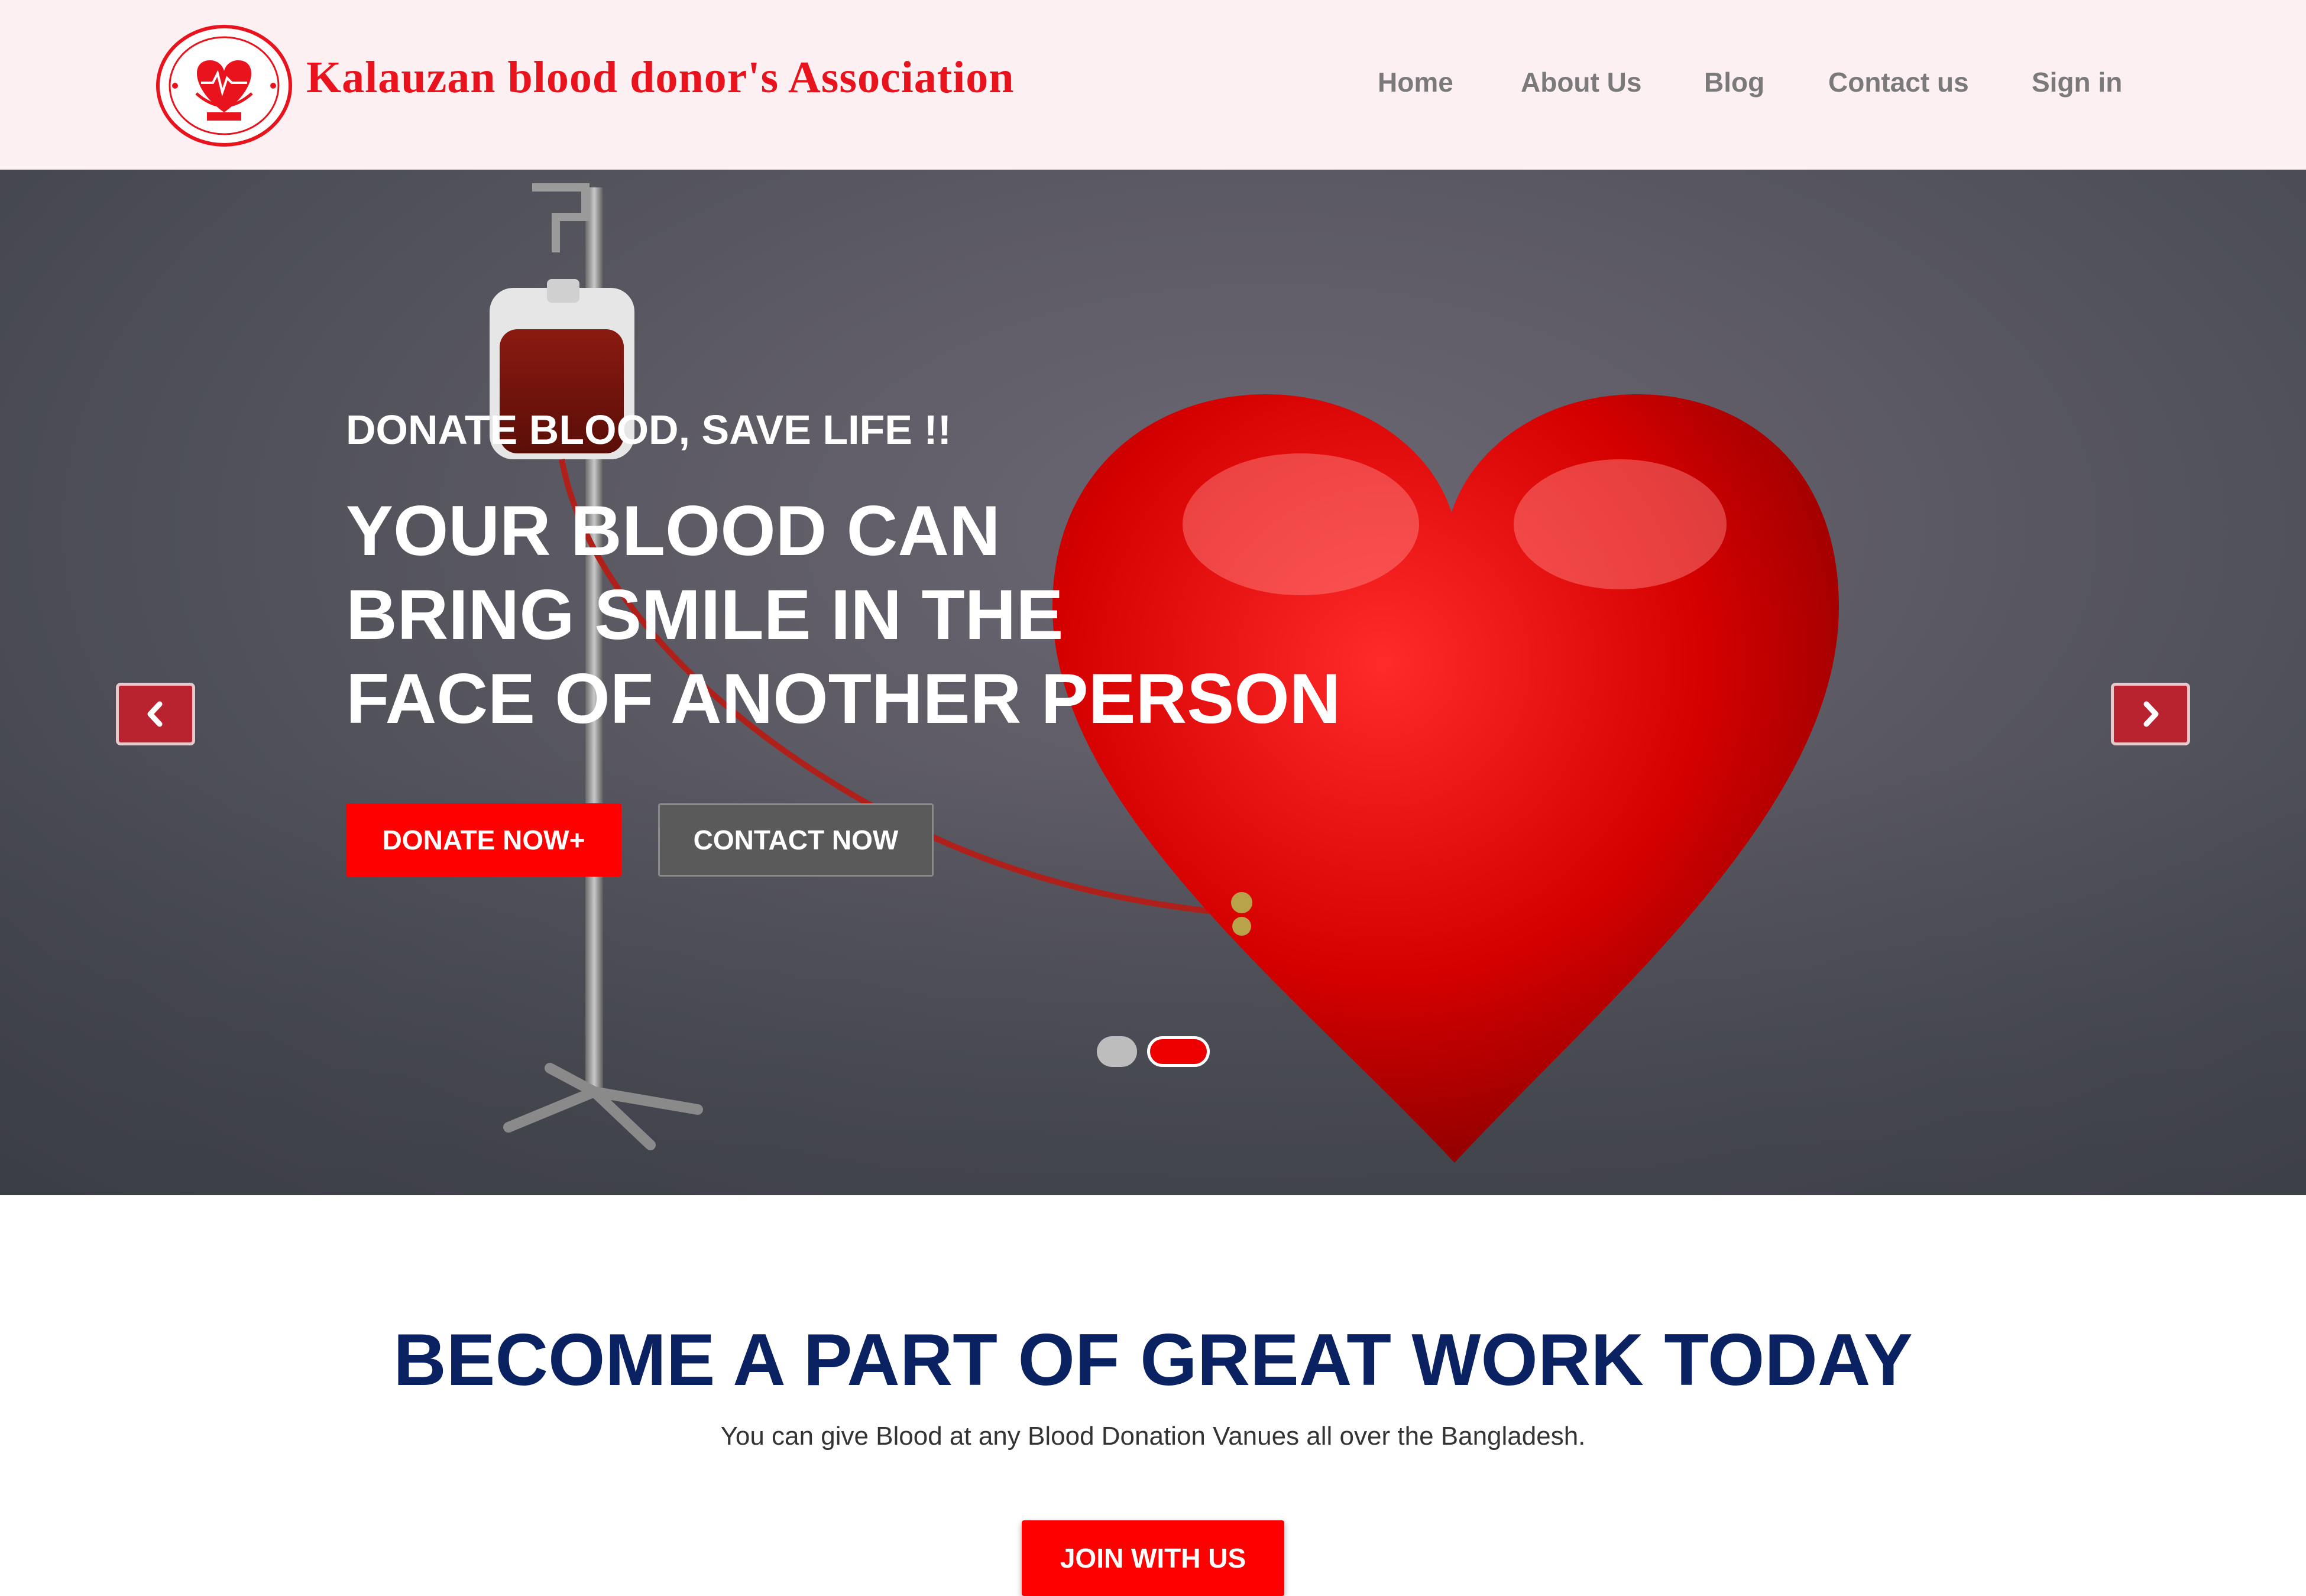 Image resolution: width=2306 pixels, height=1596 pixels. Describe the element at coordinates (224, 86) in the screenshot. I see `association-logo` at that location.